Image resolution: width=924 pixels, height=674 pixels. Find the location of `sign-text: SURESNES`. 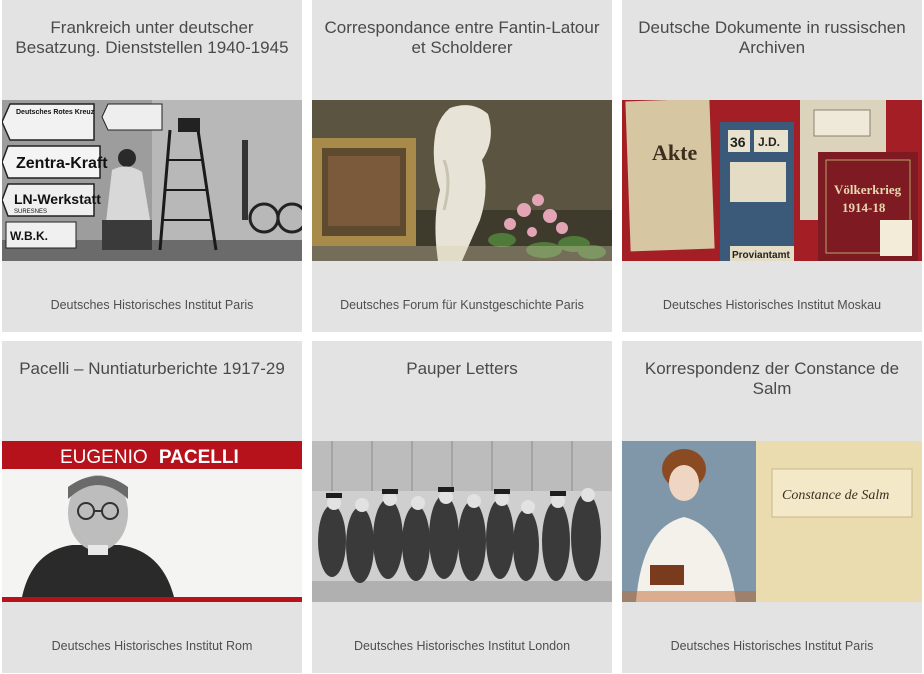

sign-text: SURESNES is located at coordinates (30, 212).